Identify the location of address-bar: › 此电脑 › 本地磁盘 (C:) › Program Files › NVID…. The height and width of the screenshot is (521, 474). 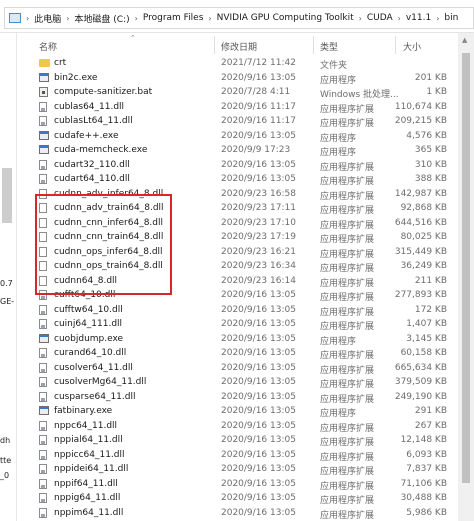
(237, 16).